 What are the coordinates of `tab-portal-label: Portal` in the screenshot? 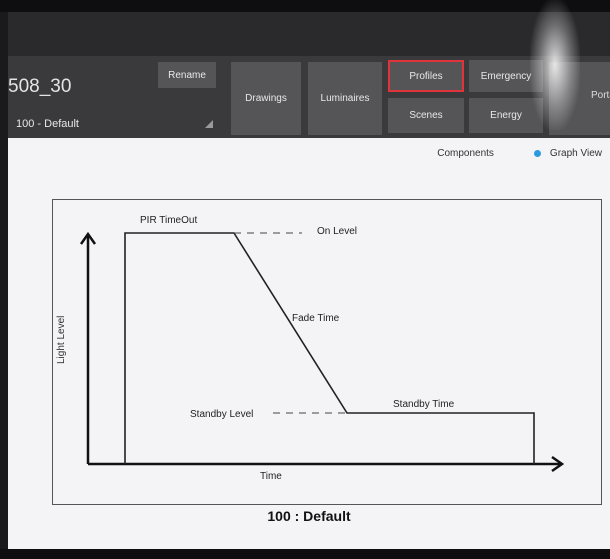 It's located at (600, 95).